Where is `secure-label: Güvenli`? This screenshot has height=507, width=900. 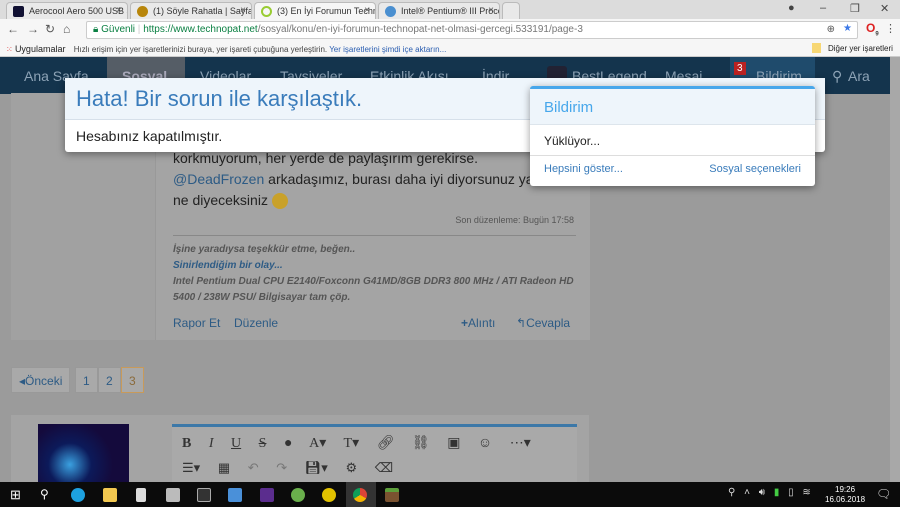
secure-label: Güvenli is located at coordinates (118, 29).